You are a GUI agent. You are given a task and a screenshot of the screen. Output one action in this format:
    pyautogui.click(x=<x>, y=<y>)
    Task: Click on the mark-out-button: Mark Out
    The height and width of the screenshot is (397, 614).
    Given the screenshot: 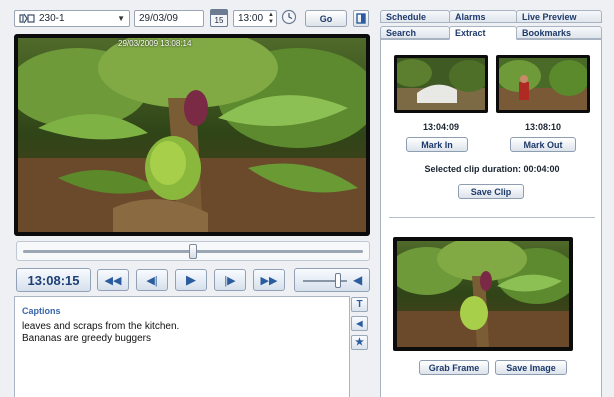 What is the action you would take?
    pyautogui.click(x=543, y=144)
    